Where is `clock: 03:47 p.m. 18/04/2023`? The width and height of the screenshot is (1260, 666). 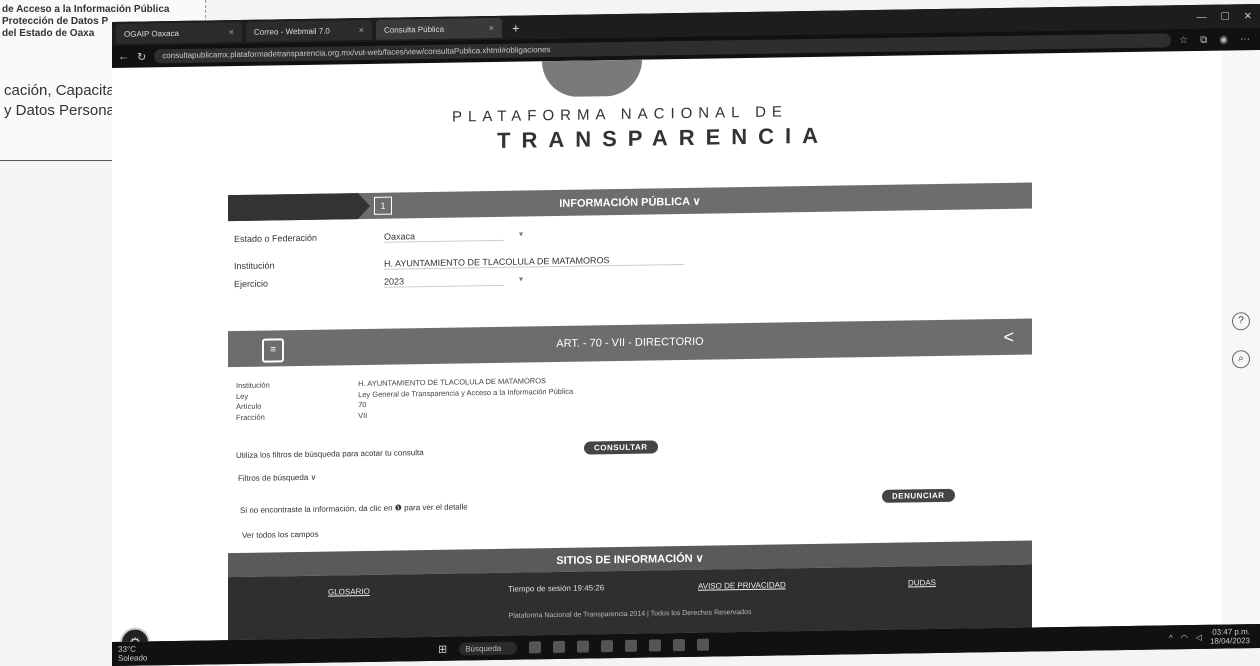
clock: 03:47 p.m. 18/04/2023 is located at coordinates (1230, 636).